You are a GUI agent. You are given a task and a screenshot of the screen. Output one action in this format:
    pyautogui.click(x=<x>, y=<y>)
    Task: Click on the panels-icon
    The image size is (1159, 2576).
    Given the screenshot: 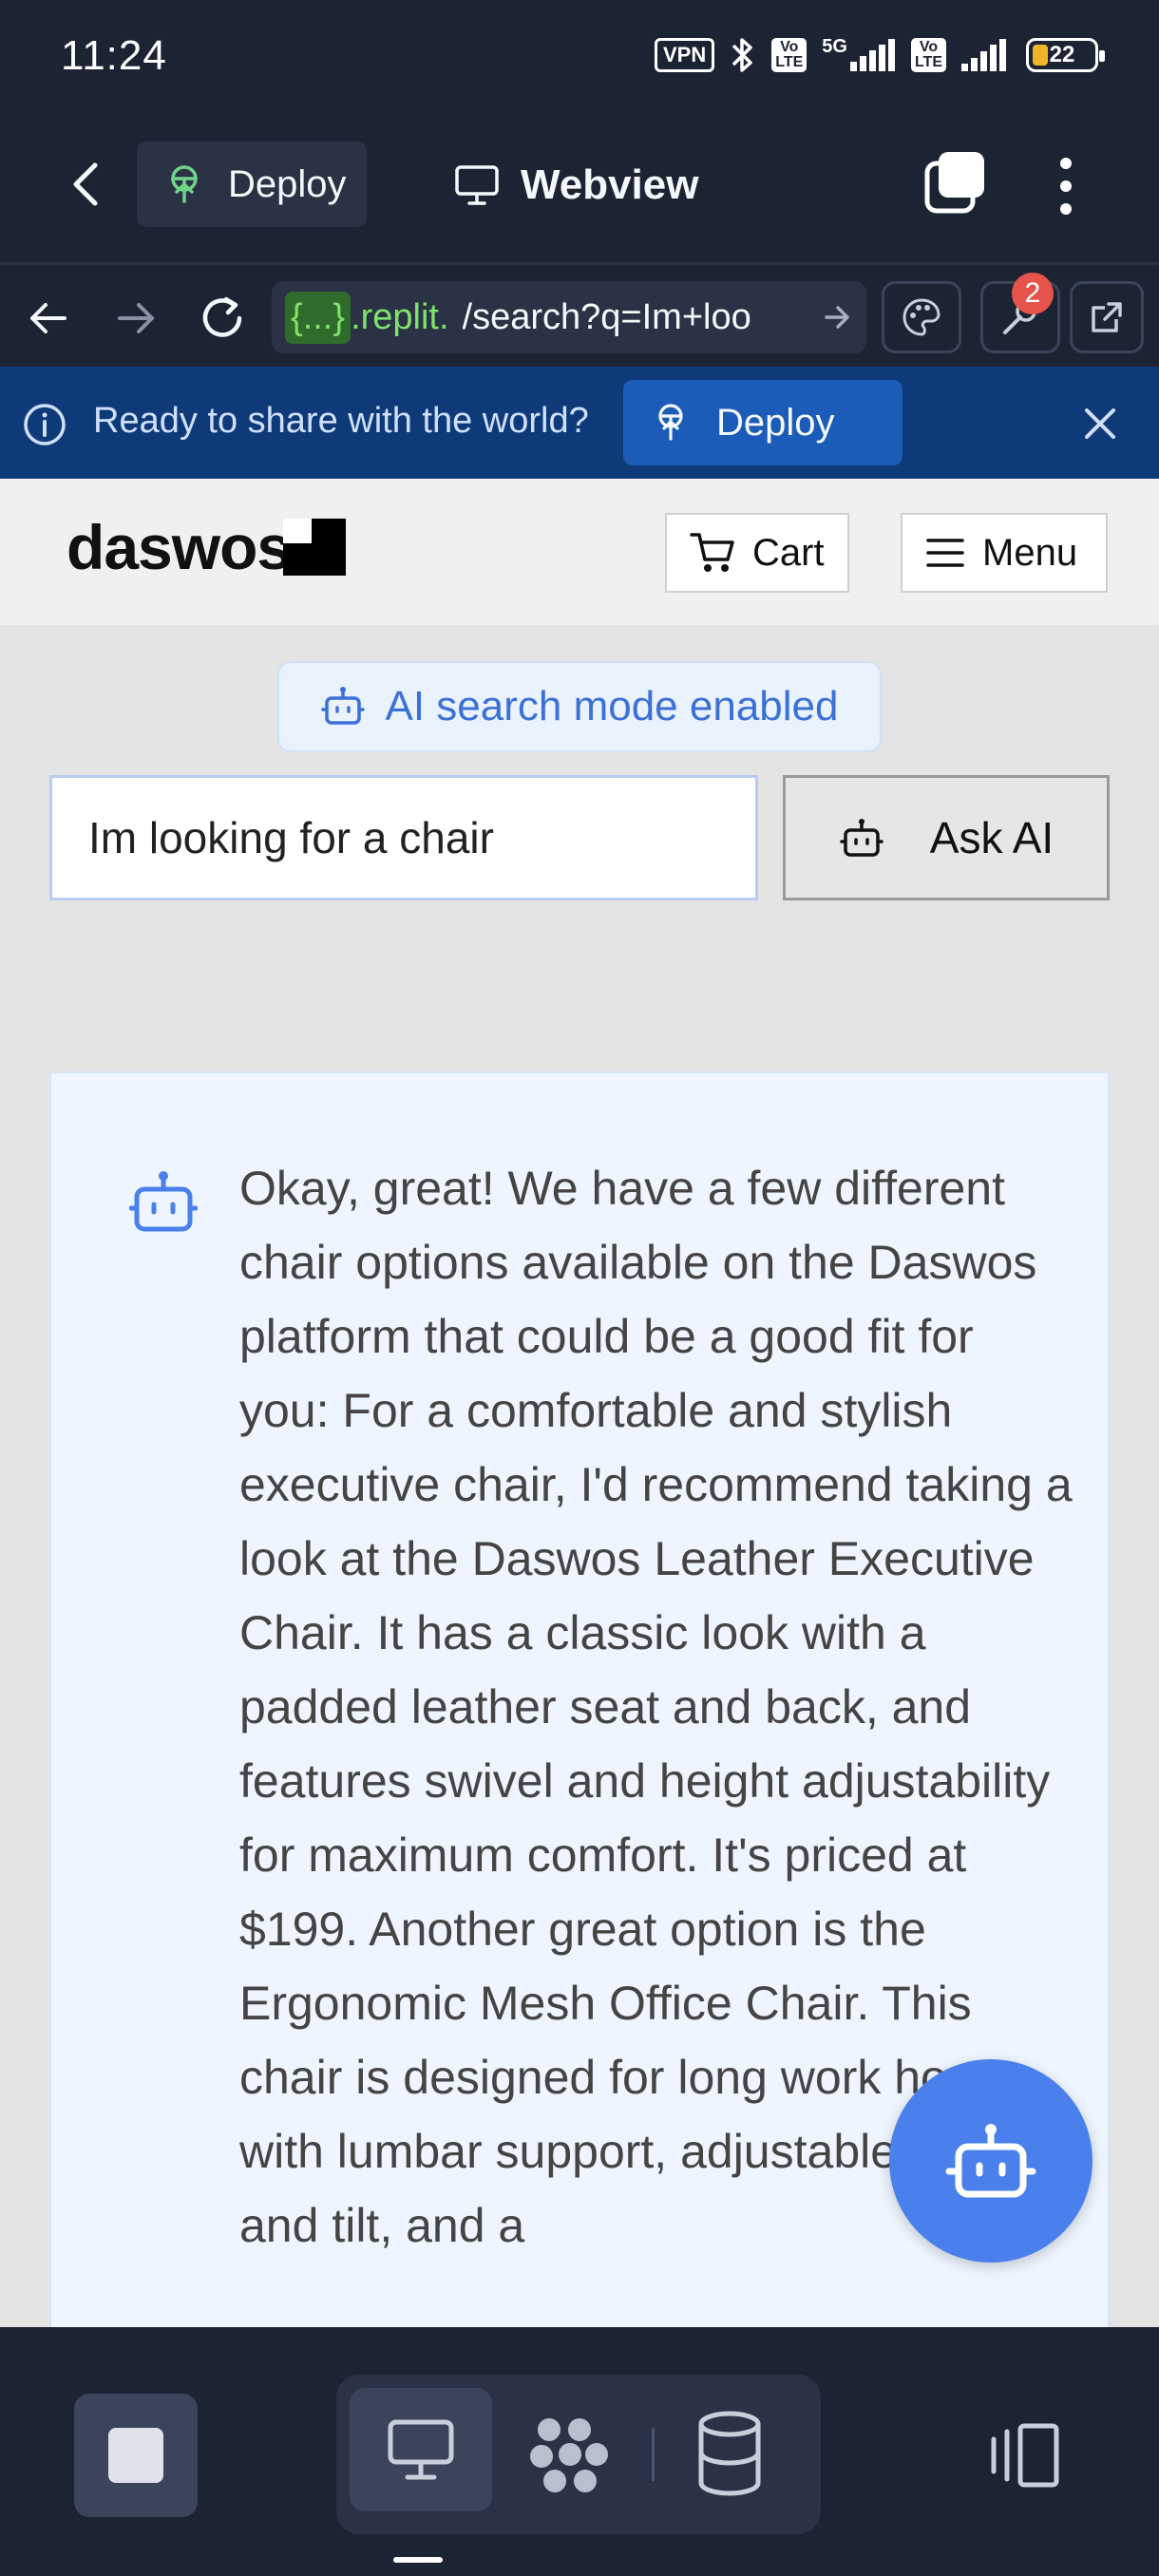 What is the action you would take?
    pyautogui.click(x=1023, y=2455)
    